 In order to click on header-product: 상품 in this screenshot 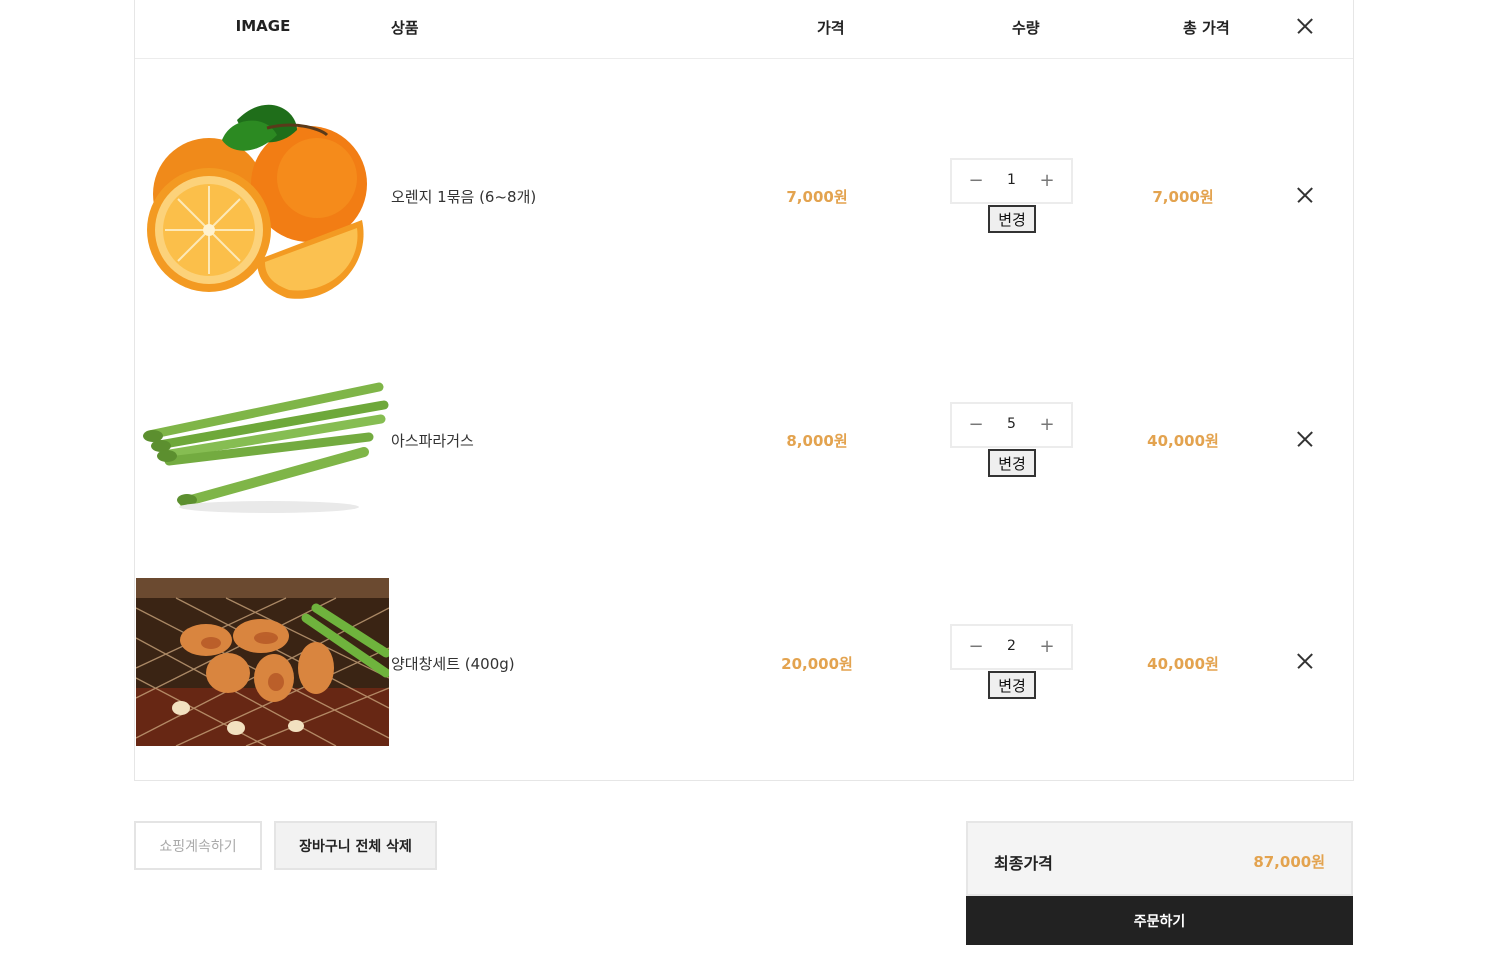, I will do `click(405, 28)`.